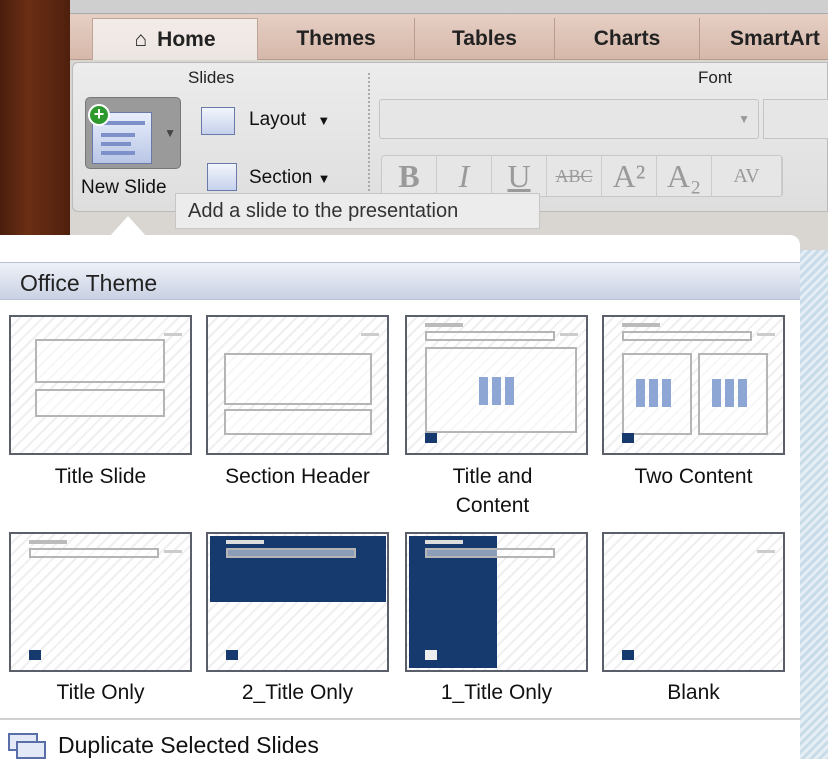  I want to click on tooltip: Add a slide to the presentation, so click(357, 211).